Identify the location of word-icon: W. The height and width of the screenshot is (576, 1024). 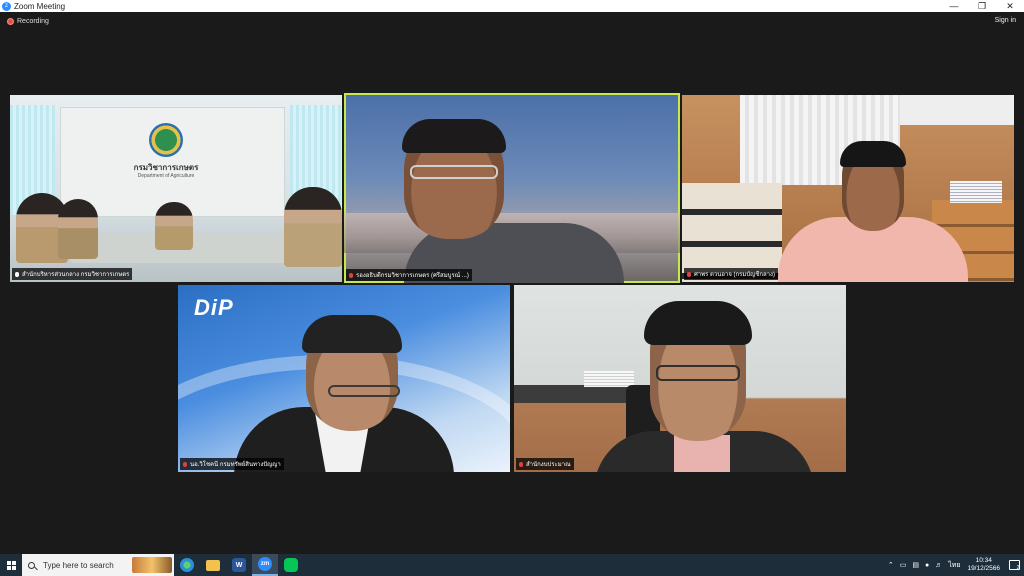
(239, 565).